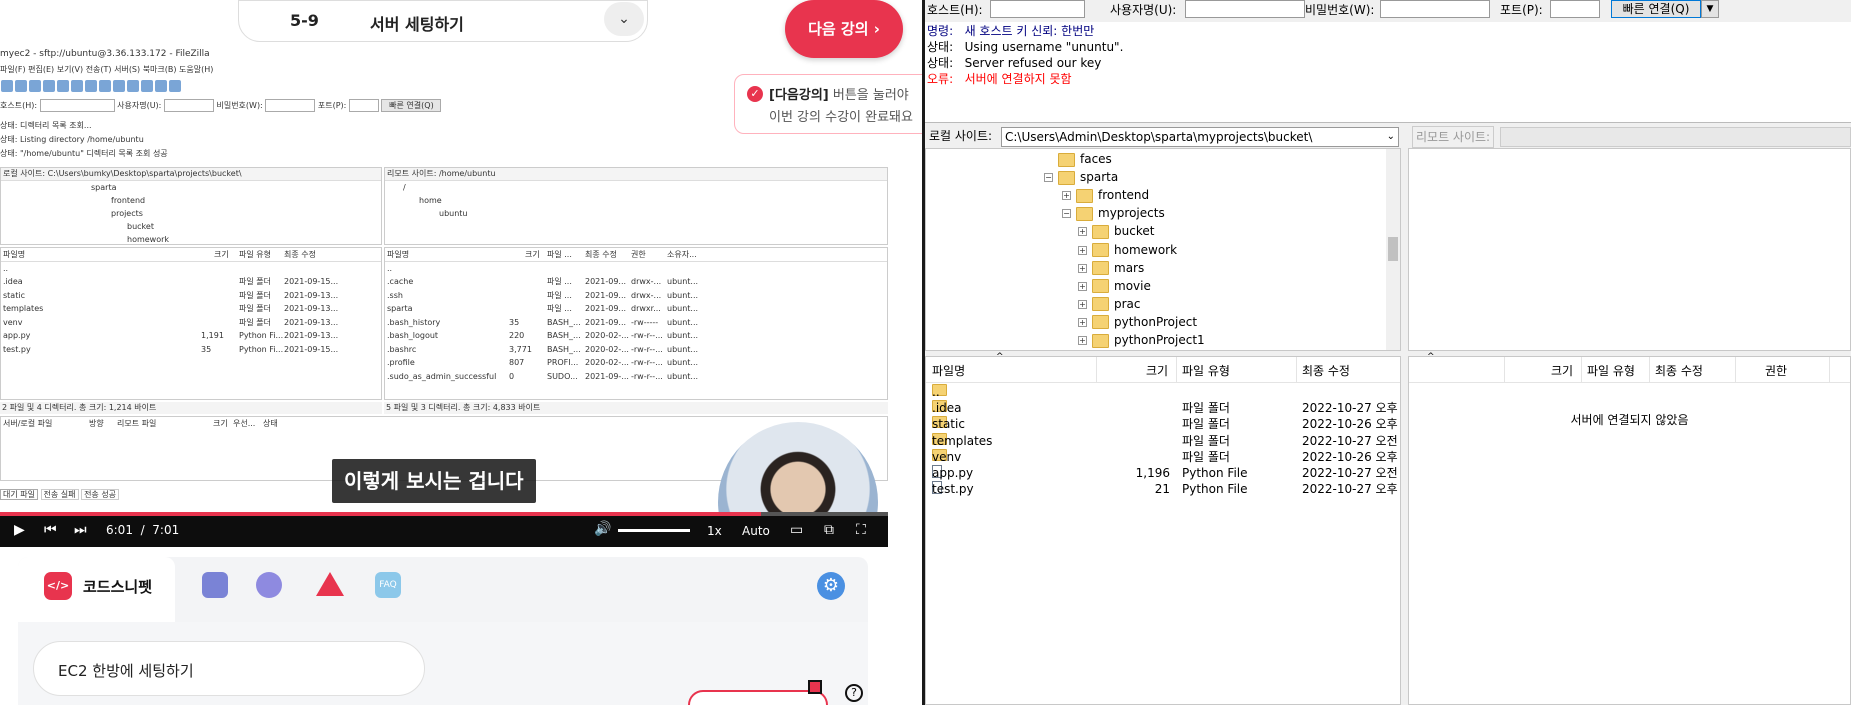 Image resolution: width=1851 pixels, height=705 pixels. I want to click on col-permission: 권한, so click(1776, 370).